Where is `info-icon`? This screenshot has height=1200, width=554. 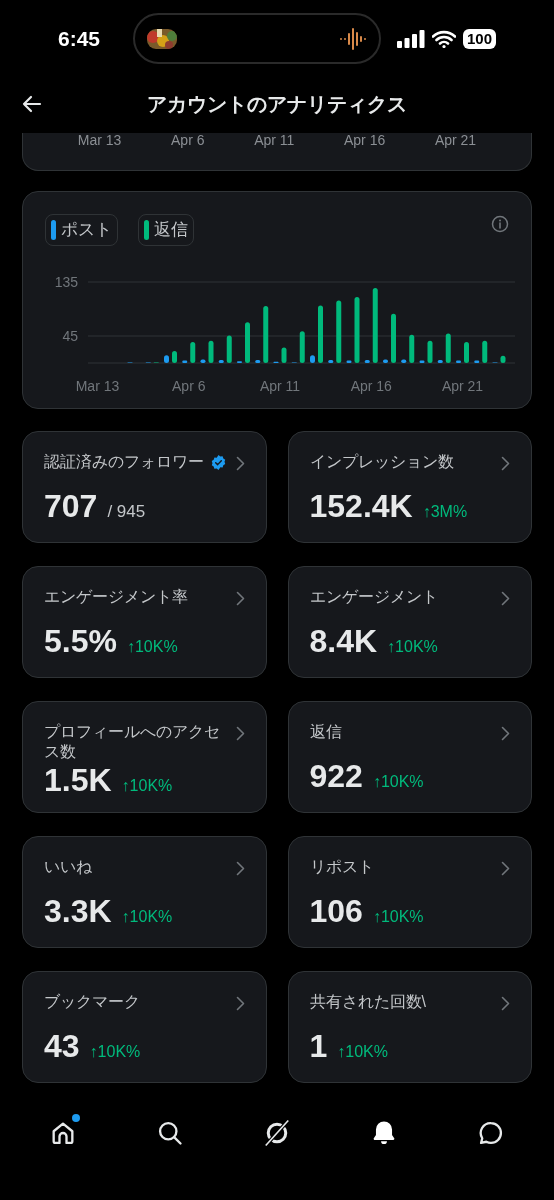
info-icon is located at coordinates (500, 224).